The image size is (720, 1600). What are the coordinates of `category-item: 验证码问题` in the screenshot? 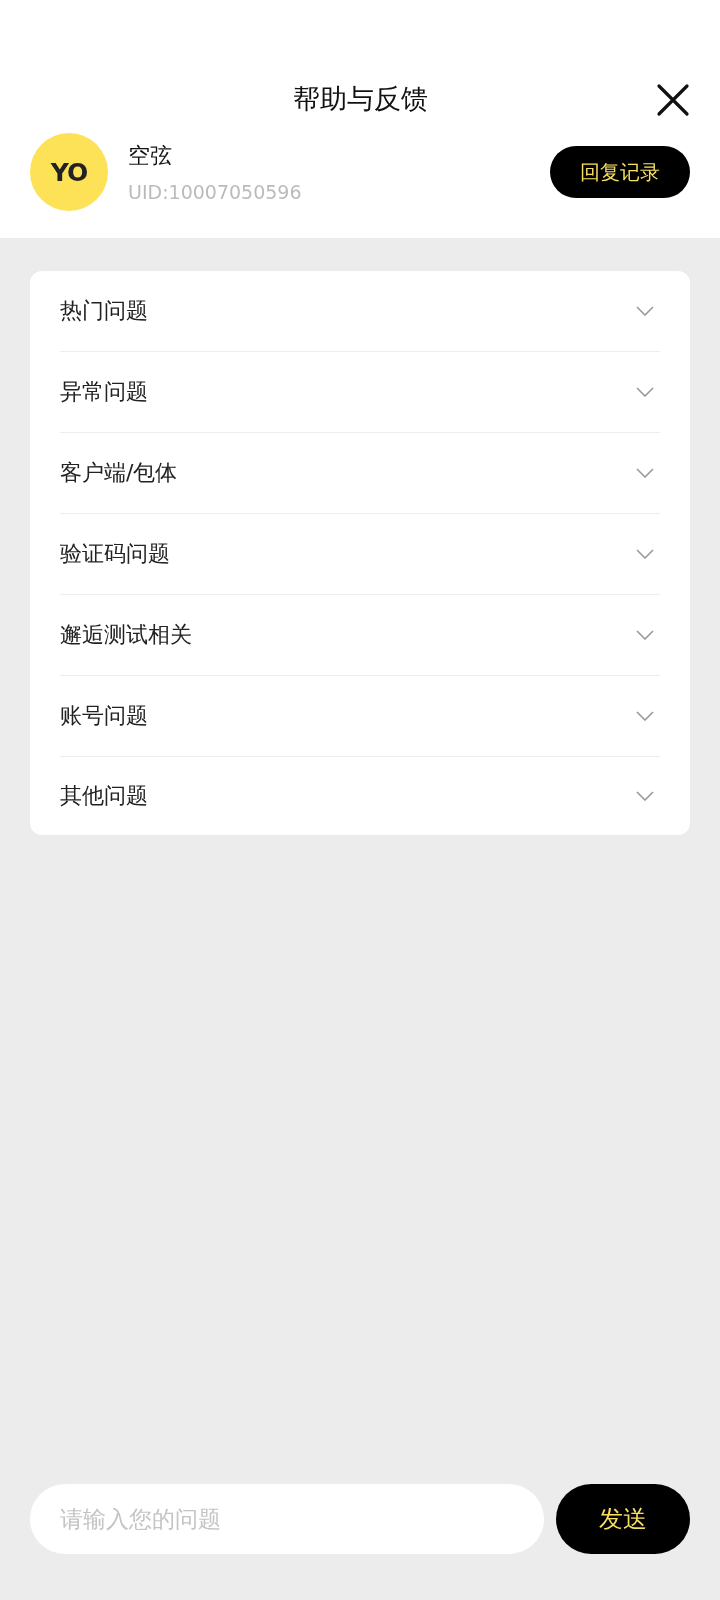 It's located at (360, 554).